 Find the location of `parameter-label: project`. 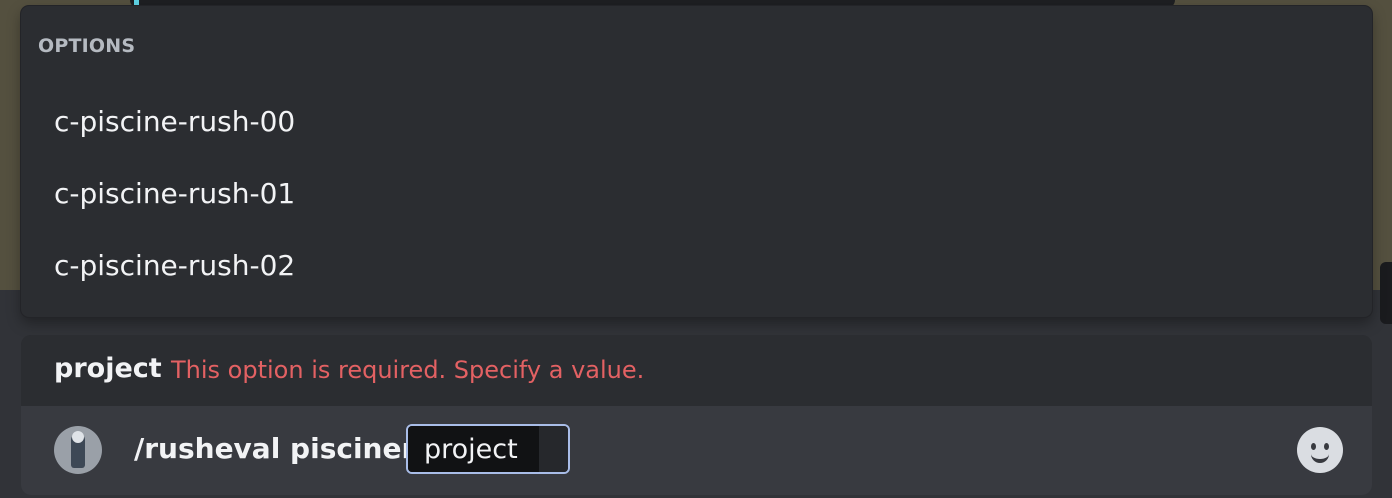

parameter-label: project is located at coordinates (473, 449).